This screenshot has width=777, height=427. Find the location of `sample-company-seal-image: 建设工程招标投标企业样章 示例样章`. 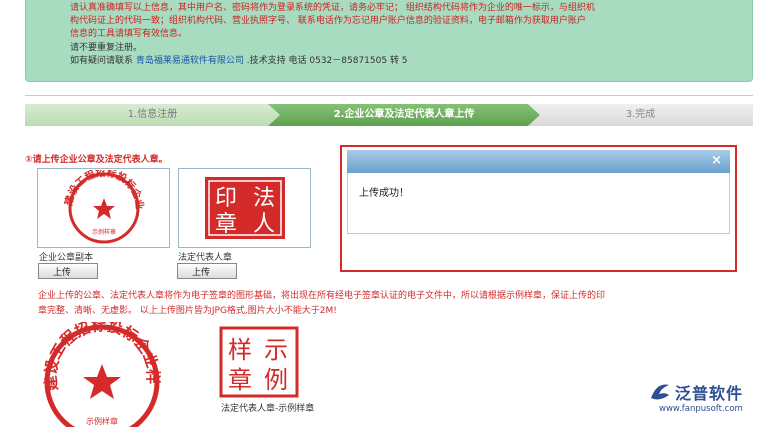

sample-company-seal-image: 建设工程招标投标企业样章 示例样章 is located at coordinates (95, 367).